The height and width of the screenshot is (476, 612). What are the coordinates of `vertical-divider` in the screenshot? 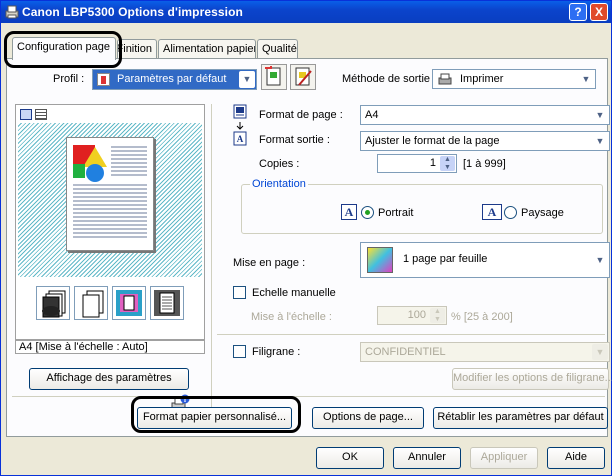 It's located at (211, 259).